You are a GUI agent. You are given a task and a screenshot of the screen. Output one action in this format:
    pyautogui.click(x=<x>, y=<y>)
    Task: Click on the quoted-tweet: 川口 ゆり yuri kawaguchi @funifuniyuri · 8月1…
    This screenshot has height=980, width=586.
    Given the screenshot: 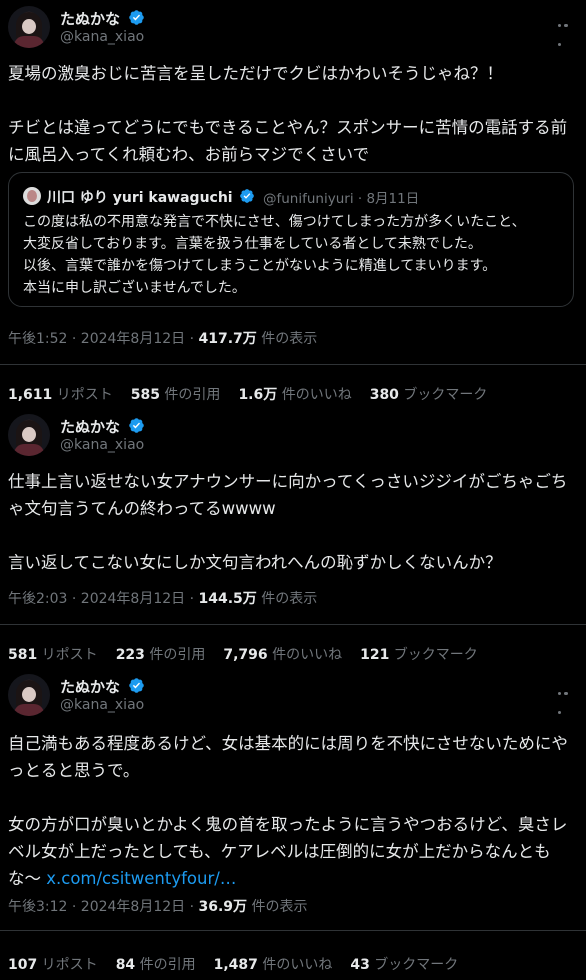 What is the action you would take?
    pyautogui.click(x=291, y=239)
    